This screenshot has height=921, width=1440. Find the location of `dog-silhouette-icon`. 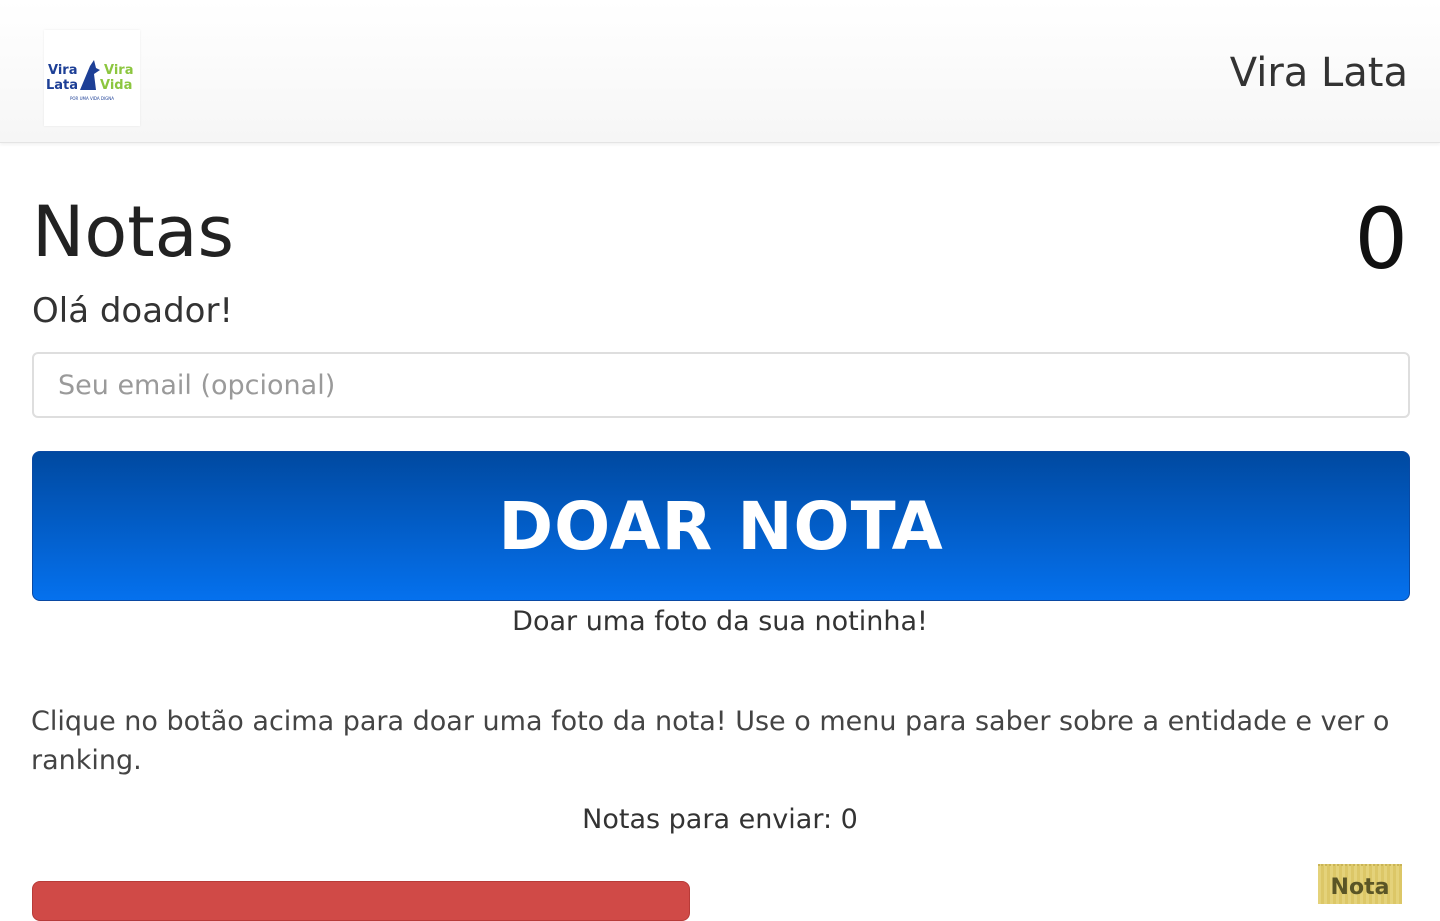

dog-silhouette-icon is located at coordinates (90, 75).